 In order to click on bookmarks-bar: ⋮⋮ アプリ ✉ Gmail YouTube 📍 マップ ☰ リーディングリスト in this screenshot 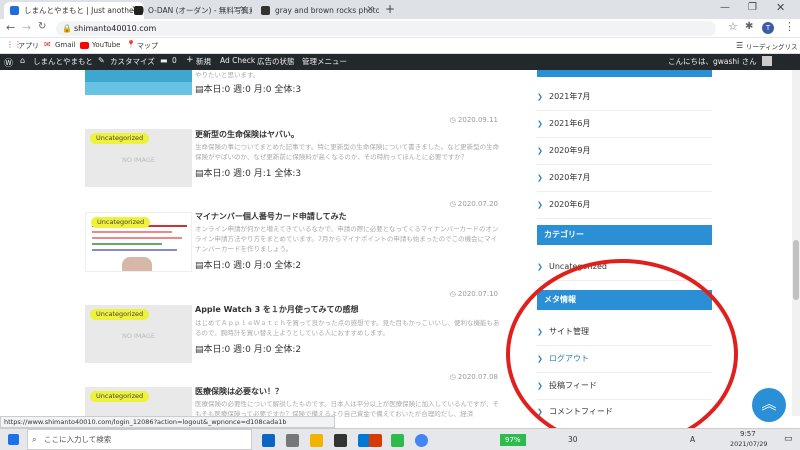, I will do `click(400, 49)`.